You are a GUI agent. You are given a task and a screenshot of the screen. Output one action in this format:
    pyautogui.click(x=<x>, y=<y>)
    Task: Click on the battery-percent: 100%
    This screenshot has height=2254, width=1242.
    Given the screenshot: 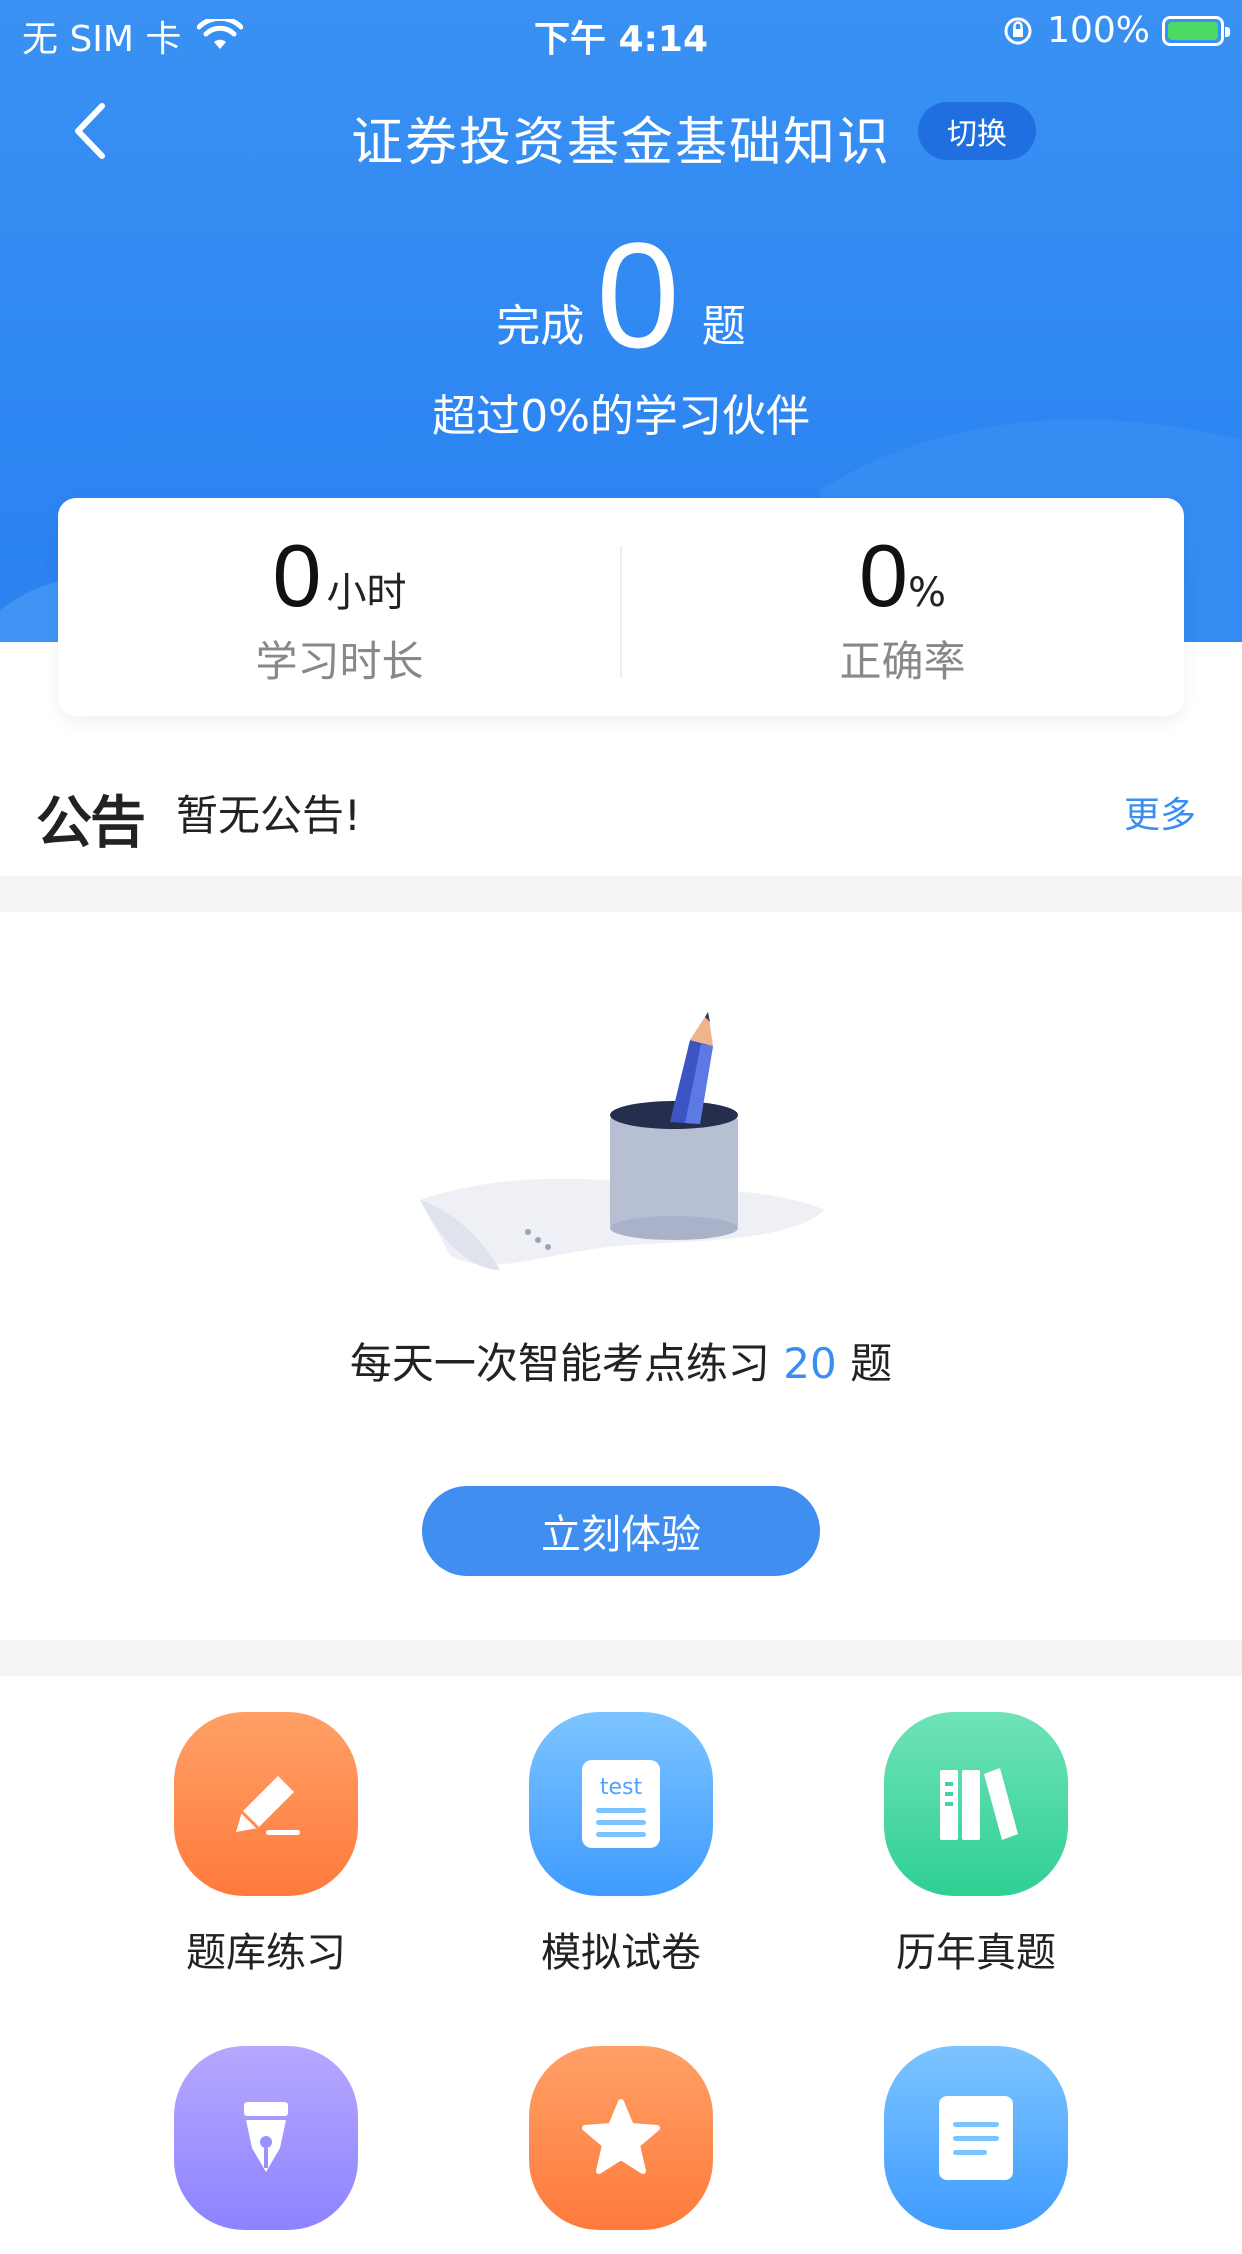 What is the action you would take?
    pyautogui.click(x=1098, y=30)
    